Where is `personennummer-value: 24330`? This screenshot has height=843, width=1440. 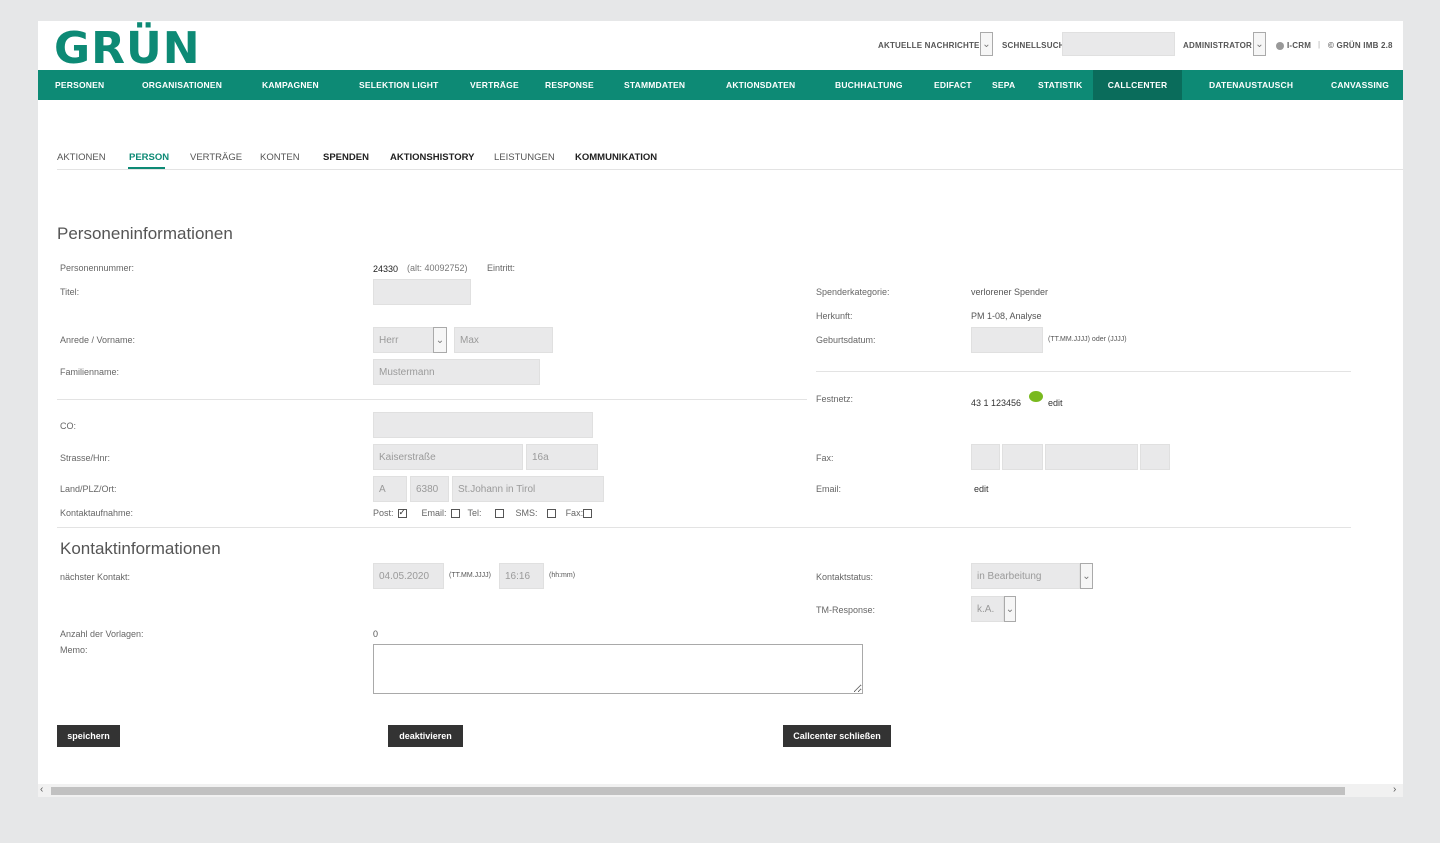 personennummer-value: 24330 is located at coordinates (386, 269).